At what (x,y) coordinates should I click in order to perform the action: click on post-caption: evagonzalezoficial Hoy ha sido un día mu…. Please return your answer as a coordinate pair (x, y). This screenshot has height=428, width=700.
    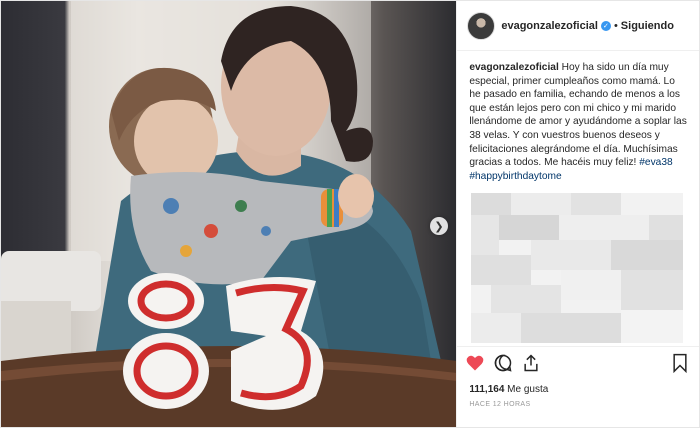
    Looking at the image, I should click on (578, 117).